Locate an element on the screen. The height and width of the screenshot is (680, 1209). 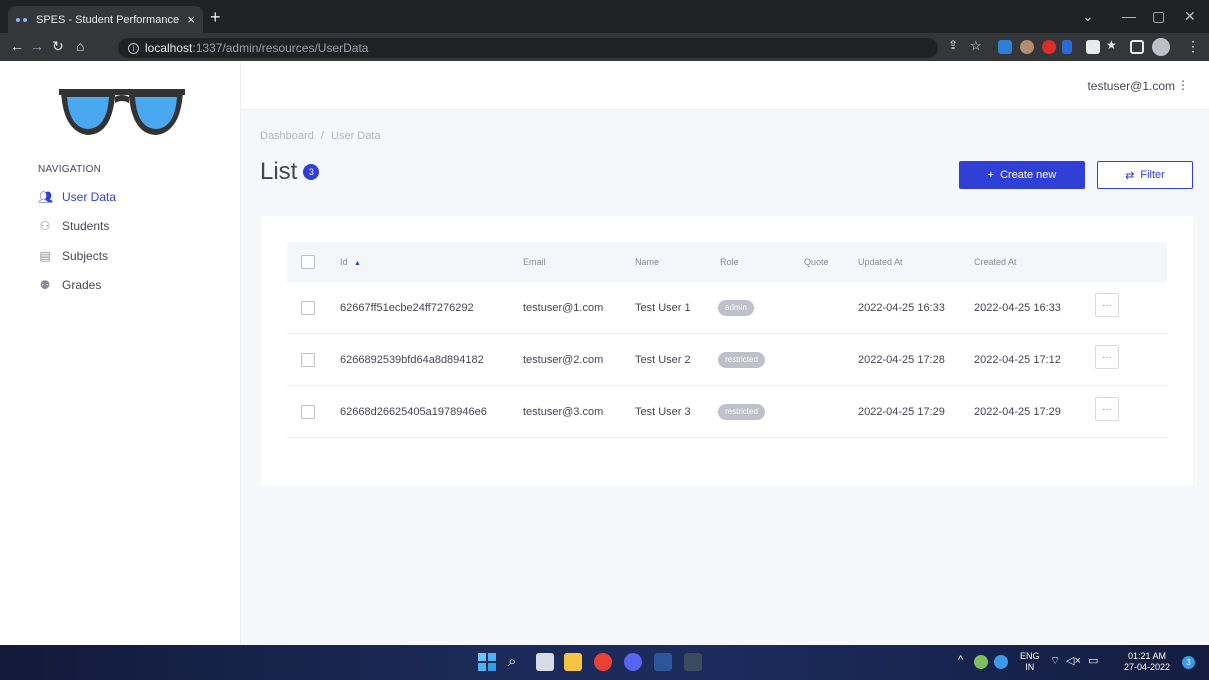
share-icon: ⇪ is located at coordinates (953, 45).